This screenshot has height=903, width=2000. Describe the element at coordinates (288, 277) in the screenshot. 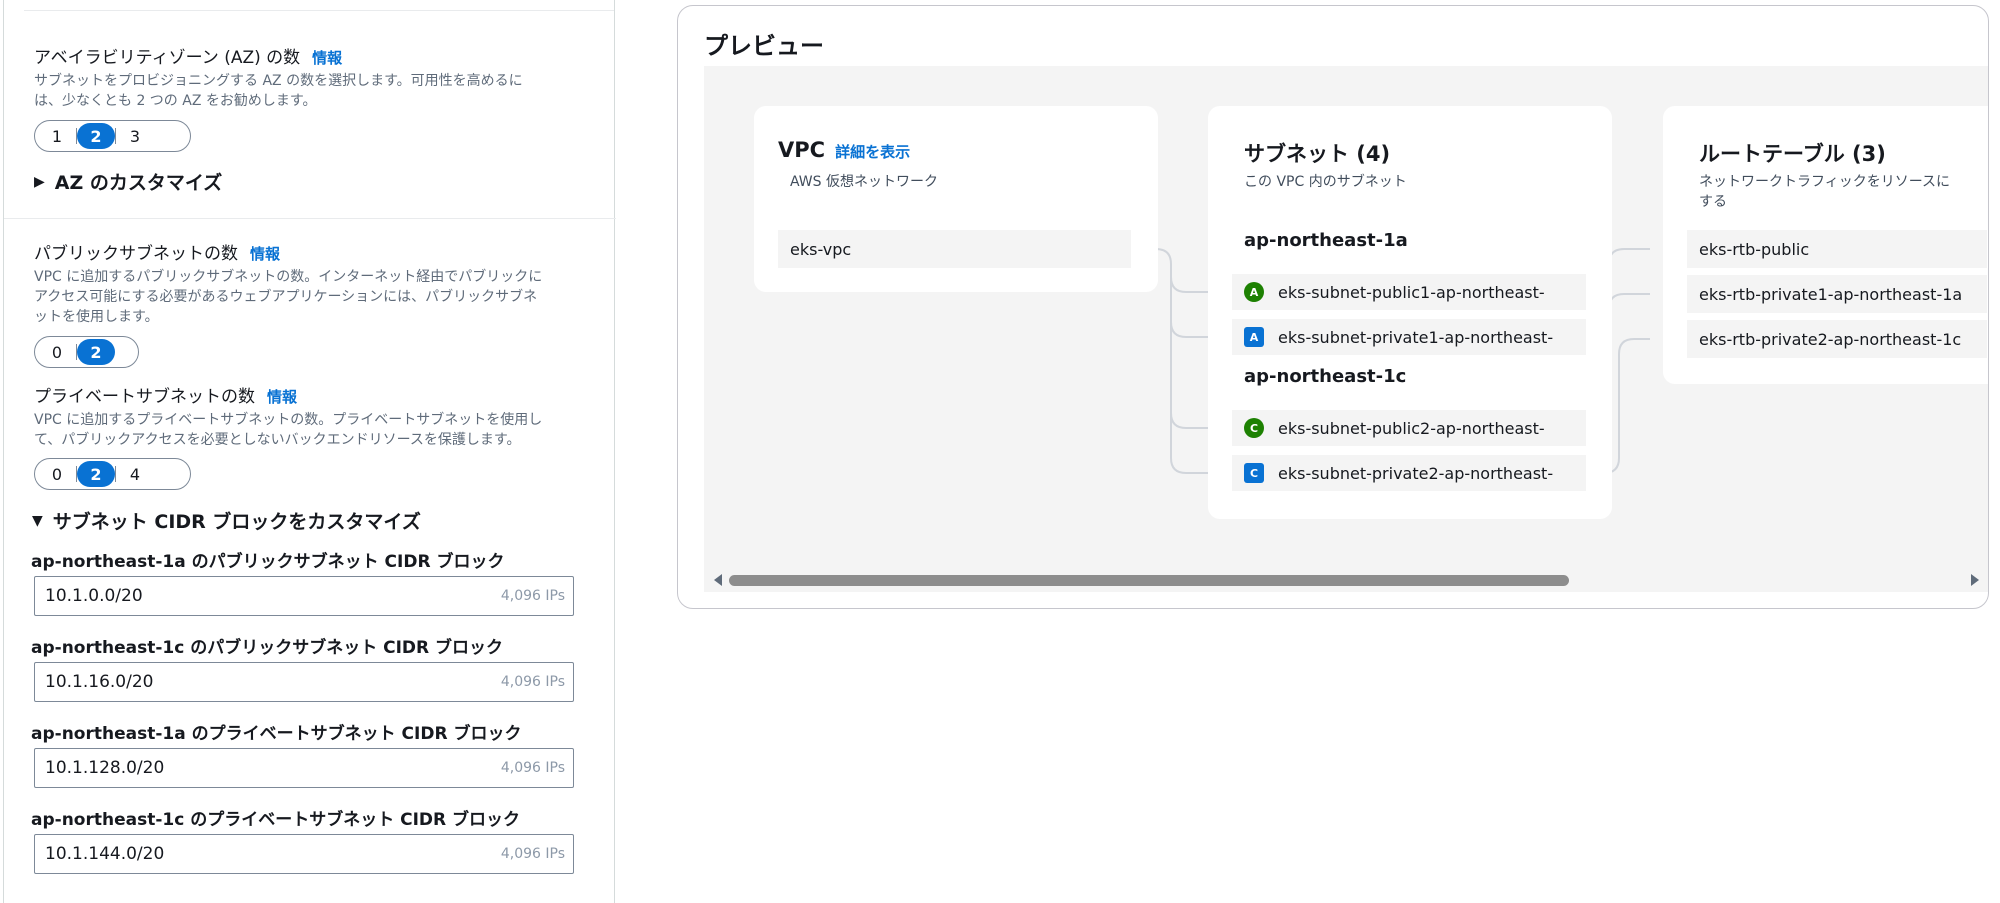

I see `public-subnets-desc-line: VPC に追加するパブリックサブネットの数。インターネット経由でパブリックに` at that location.